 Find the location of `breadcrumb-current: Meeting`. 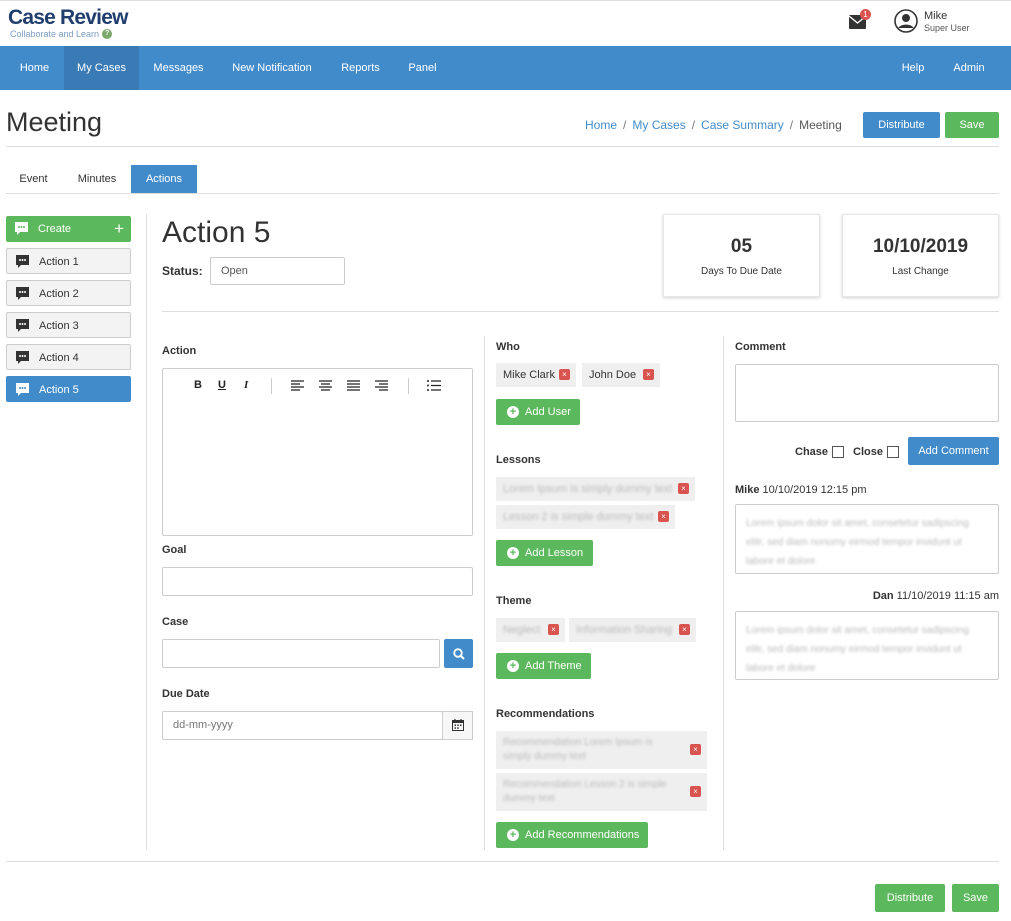

breadcrumb-current: Meeting is located at coordinates (820, 125).